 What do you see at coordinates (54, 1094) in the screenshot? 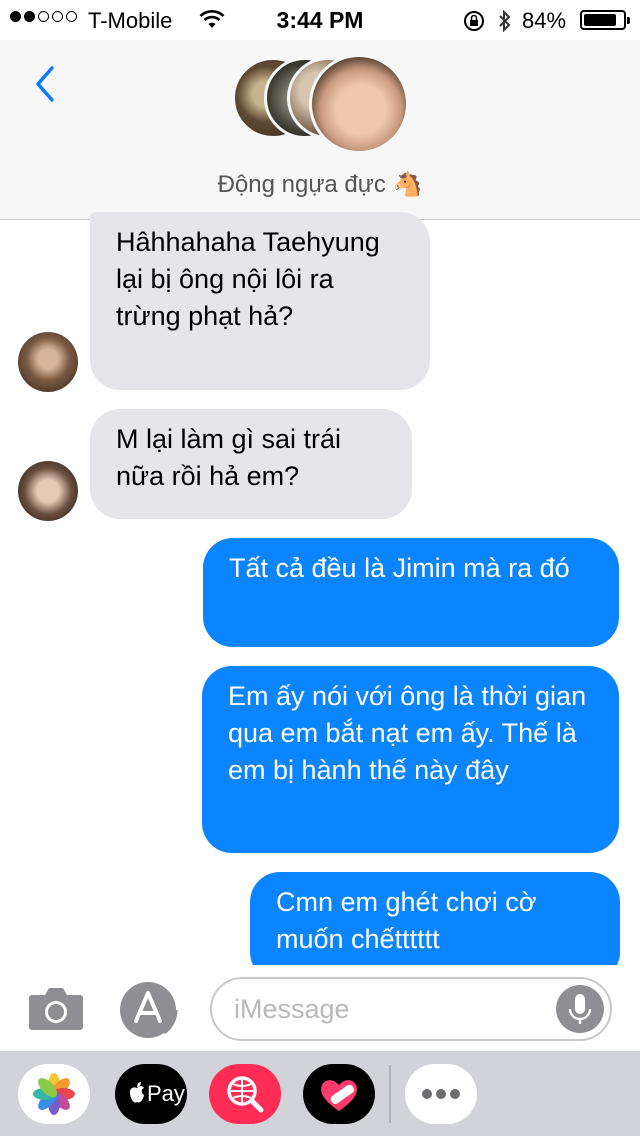
I see `photos-app-icon` at bounding box center [54, 1094].